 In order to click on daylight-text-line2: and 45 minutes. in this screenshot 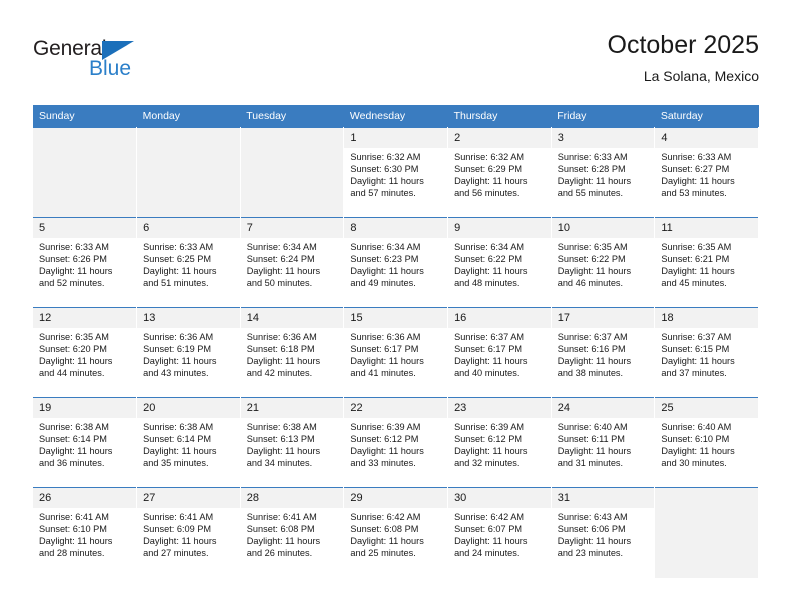, I will do `click(694, 283)`.